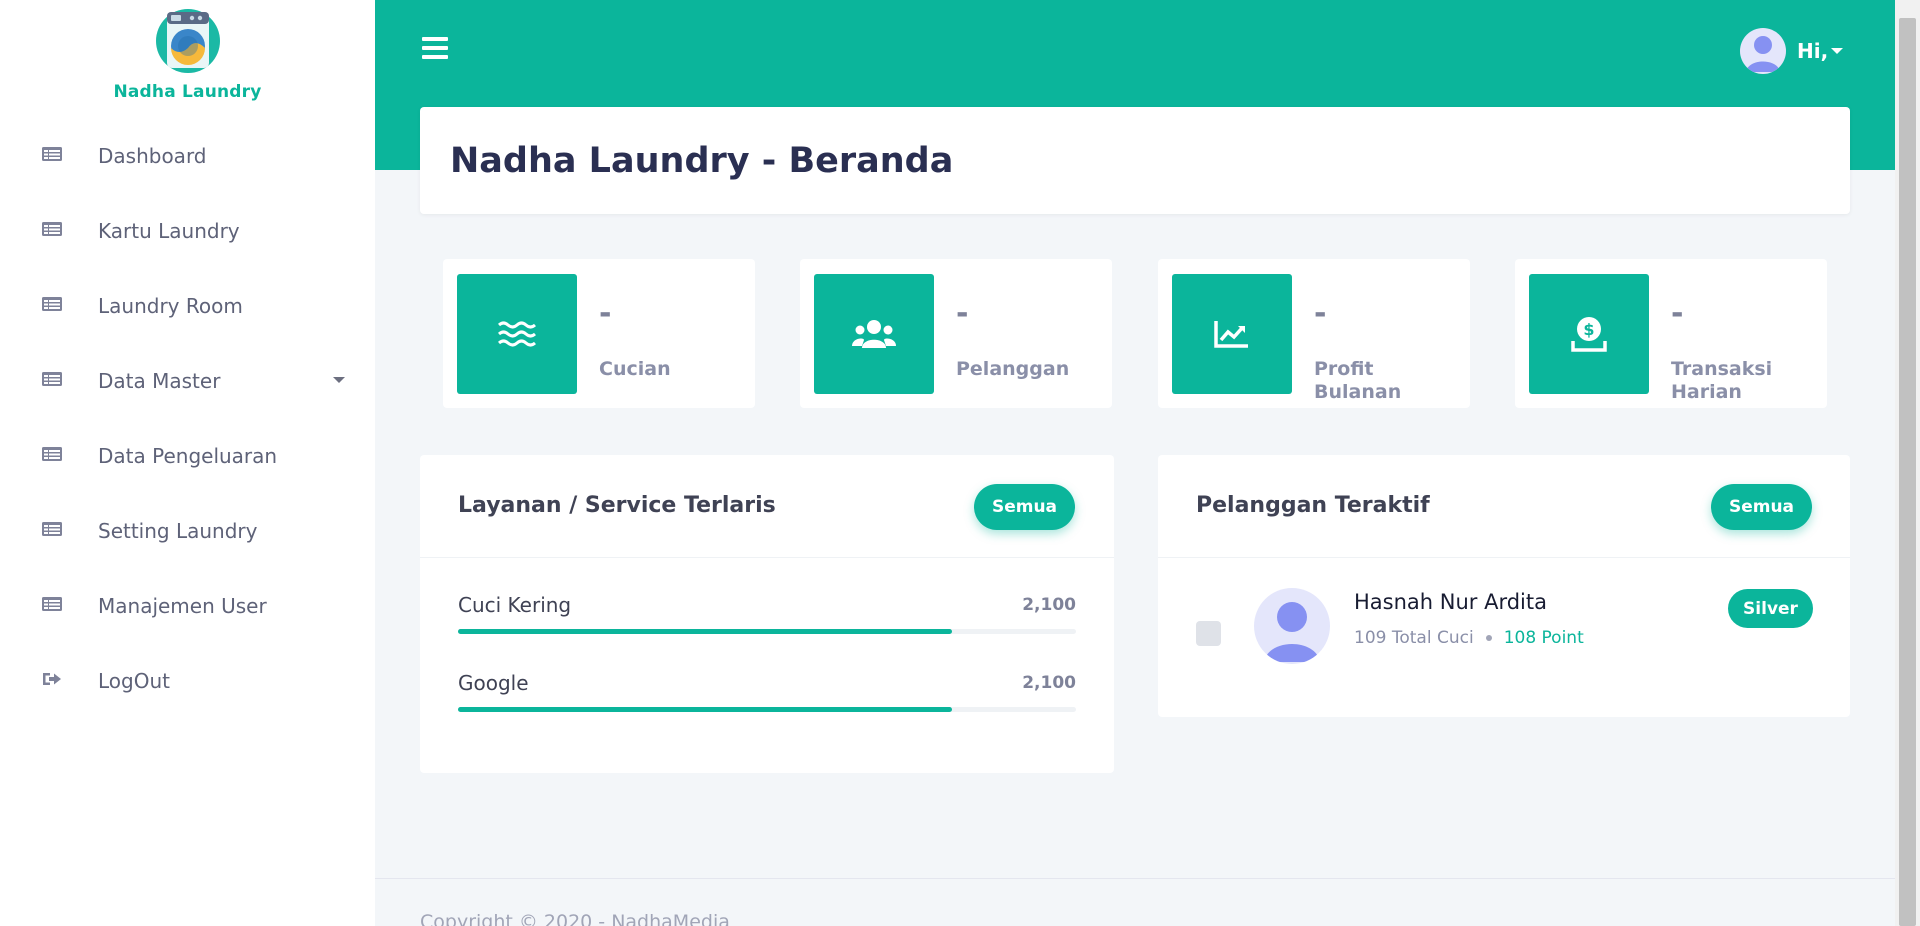  Describe the element at coordinates (1907, 472) in the screenshot. I see `scrollbar-thumb` at that location.